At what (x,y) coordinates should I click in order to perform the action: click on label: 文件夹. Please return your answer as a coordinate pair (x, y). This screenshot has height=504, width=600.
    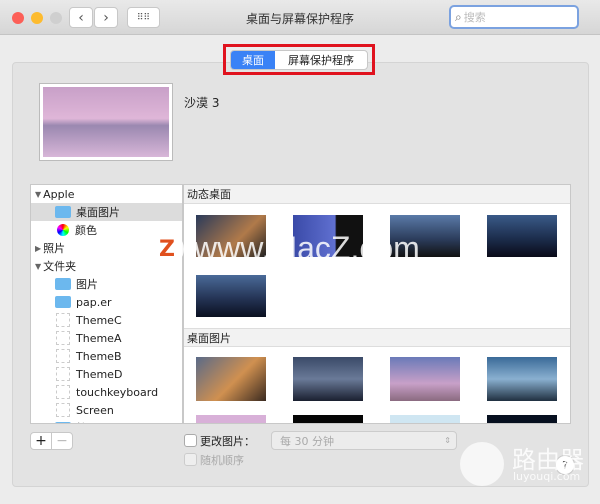
    Looking at the image, I should click on (60, 266).